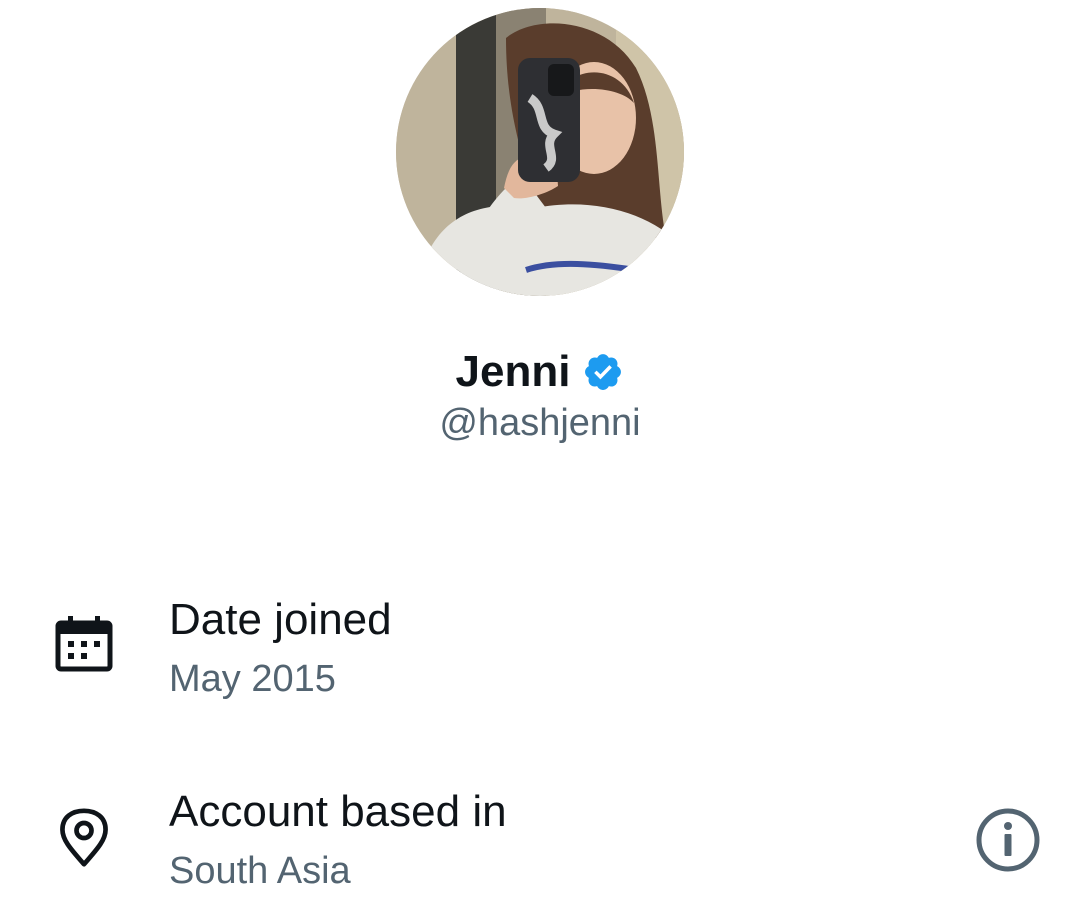  I want to click on profile-handle: @hashjenni, so click(540, 423).